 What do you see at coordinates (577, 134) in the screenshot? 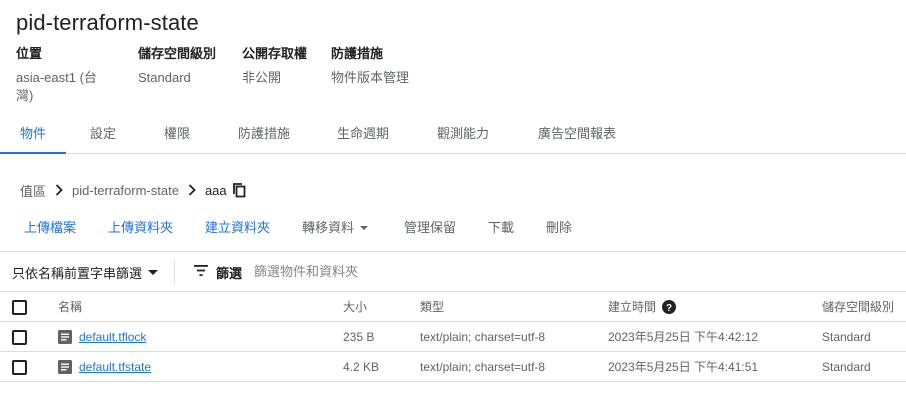
I see `tab-inventory-reports: 廣告空間報表` at bounding box center [577, 134].